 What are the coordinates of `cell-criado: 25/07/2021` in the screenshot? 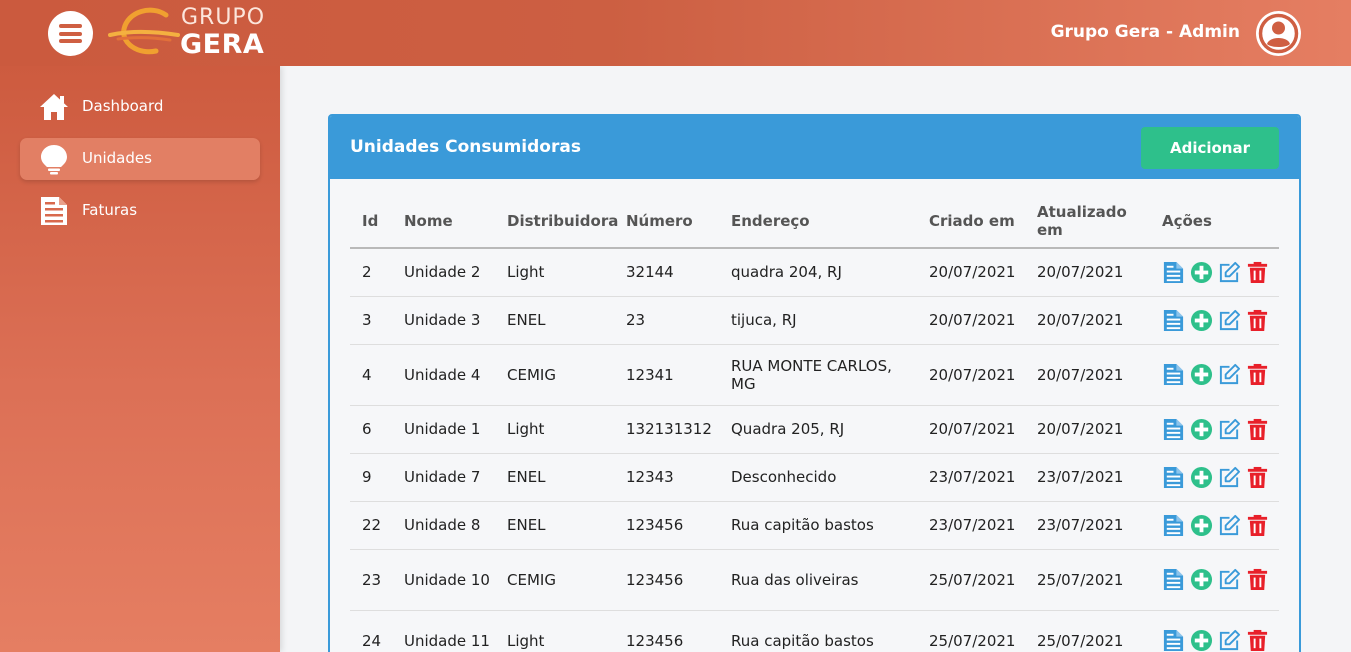 It's located at (971, 580).